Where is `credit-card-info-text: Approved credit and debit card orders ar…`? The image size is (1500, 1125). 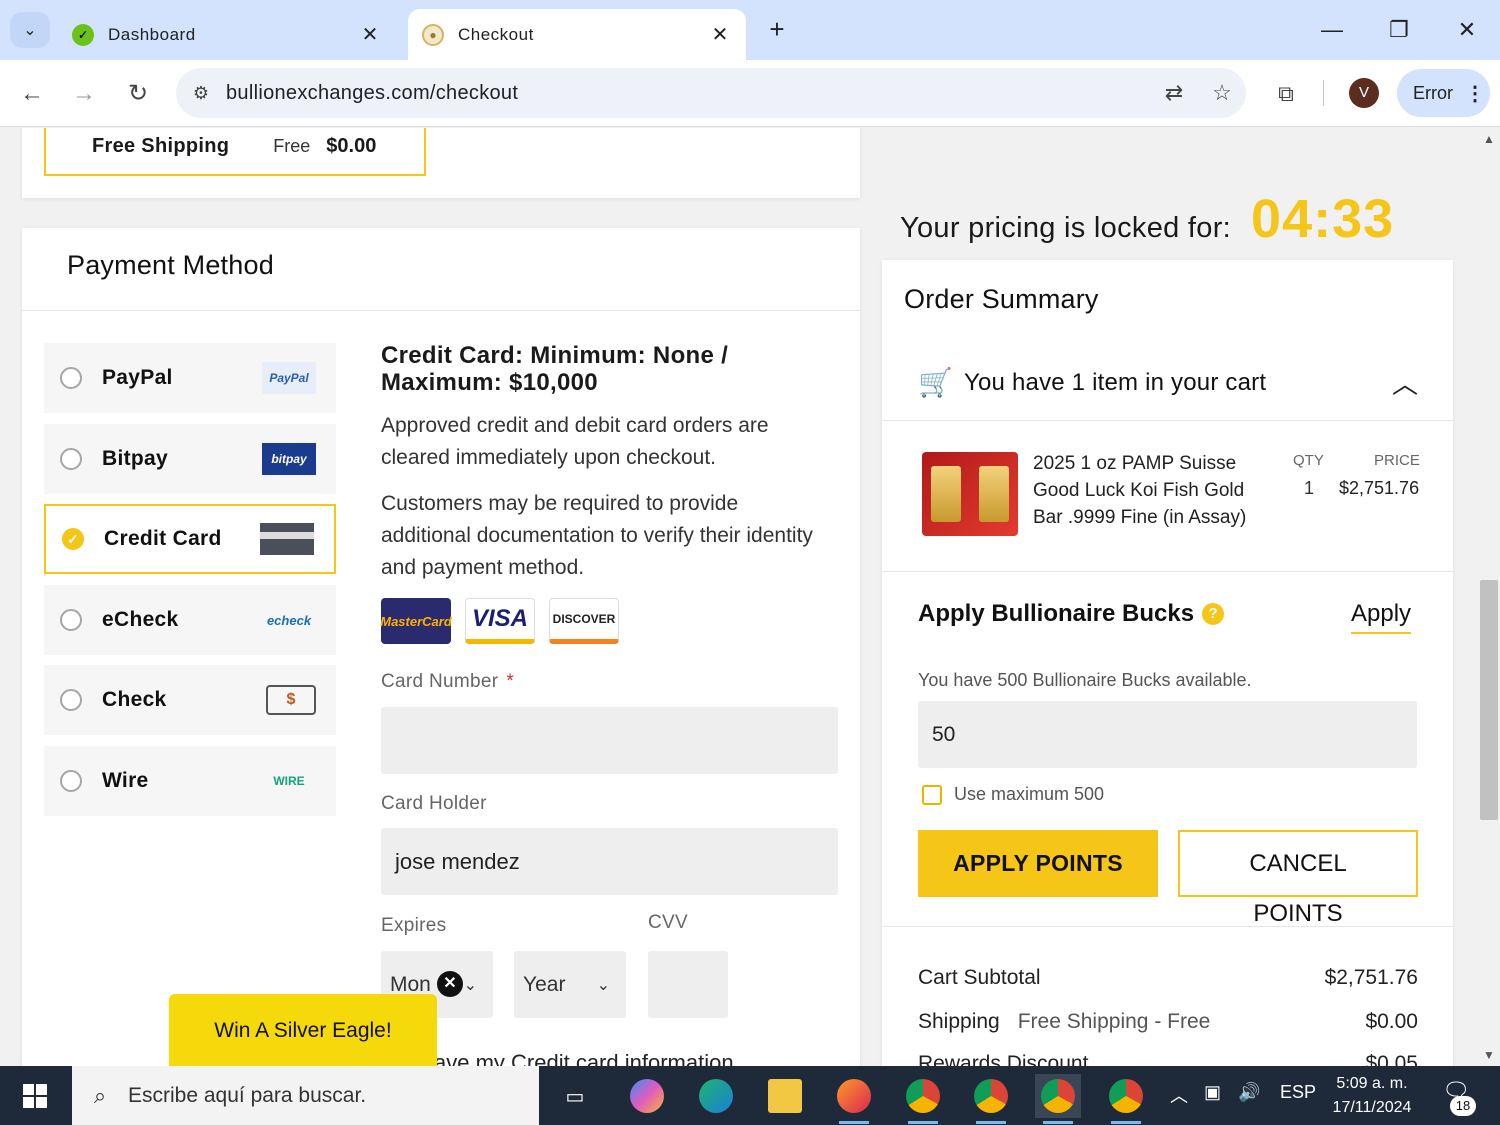
credit-card-info-text: Approved credit and debit card orders ar… is located at coordinates (575, 441).